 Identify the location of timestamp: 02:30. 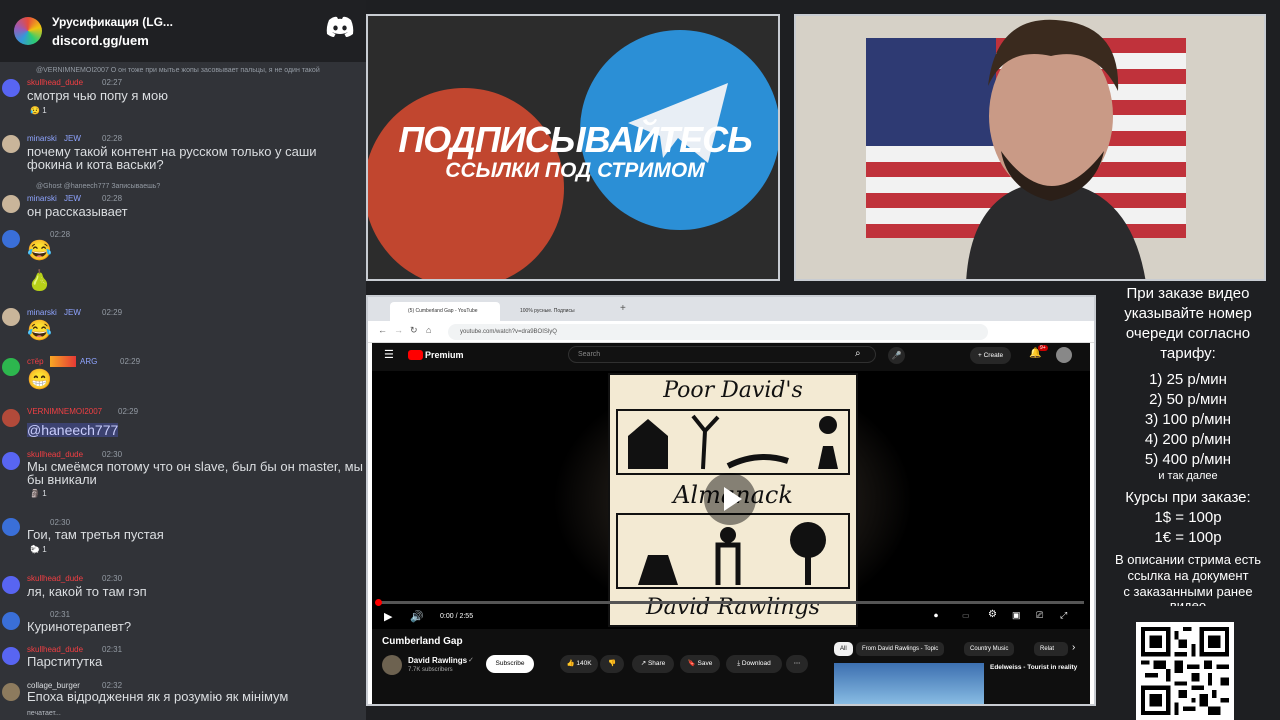
(112, 578).